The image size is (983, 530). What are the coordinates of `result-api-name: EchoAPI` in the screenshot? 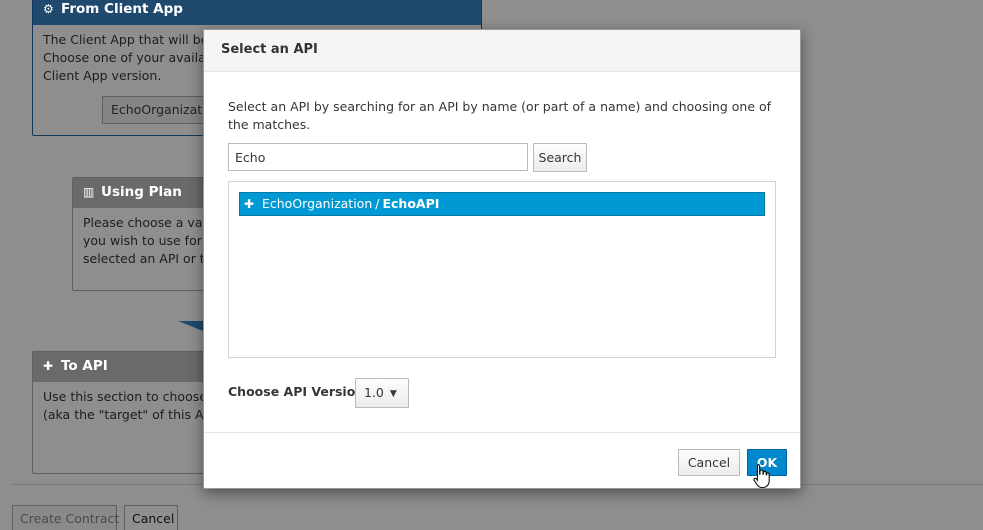 It's located at (411, 203).